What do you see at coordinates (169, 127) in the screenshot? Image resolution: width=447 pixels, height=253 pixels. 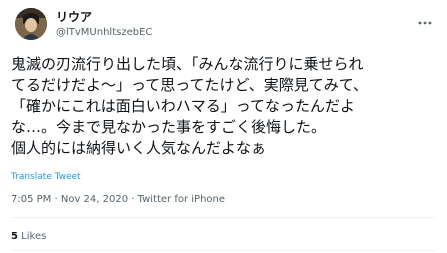 I see `tweet-text-line: な…。今まで見なかった事をすごく後悔した。` at bounding box center [169, 127].